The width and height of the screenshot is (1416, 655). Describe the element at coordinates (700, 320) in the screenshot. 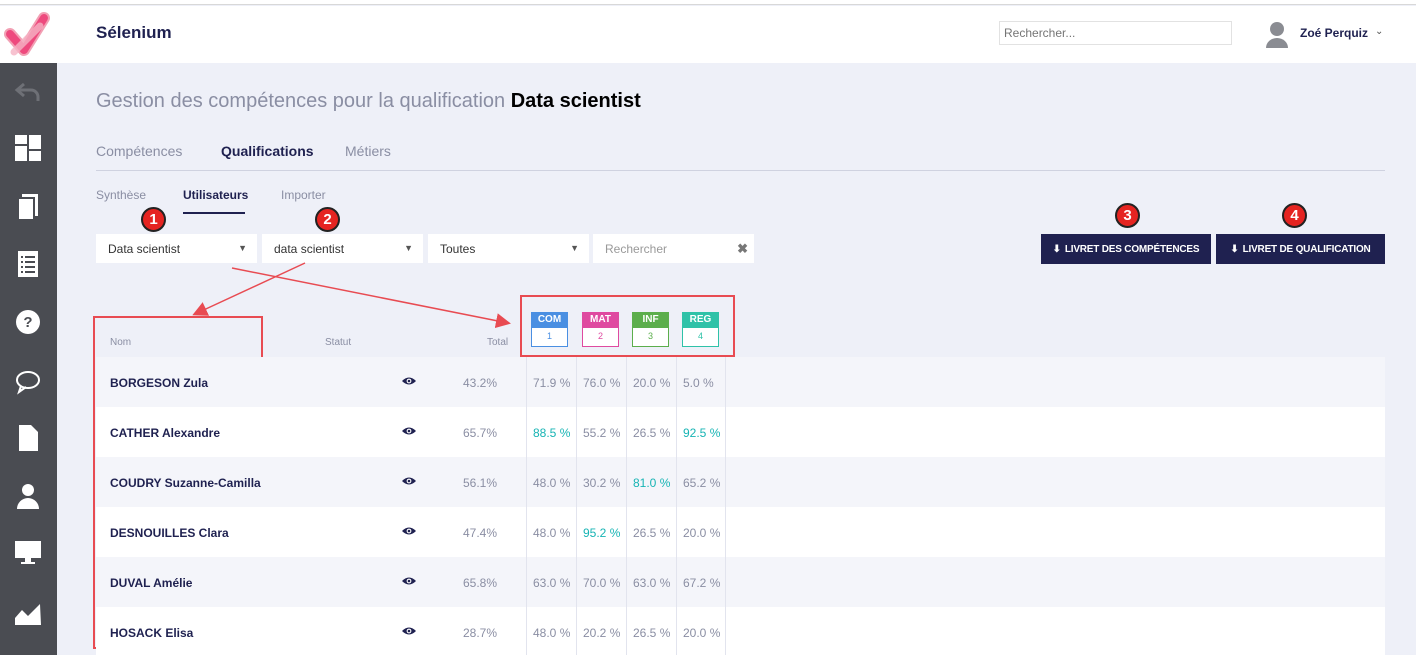

I see `category-code: REG` at that location.